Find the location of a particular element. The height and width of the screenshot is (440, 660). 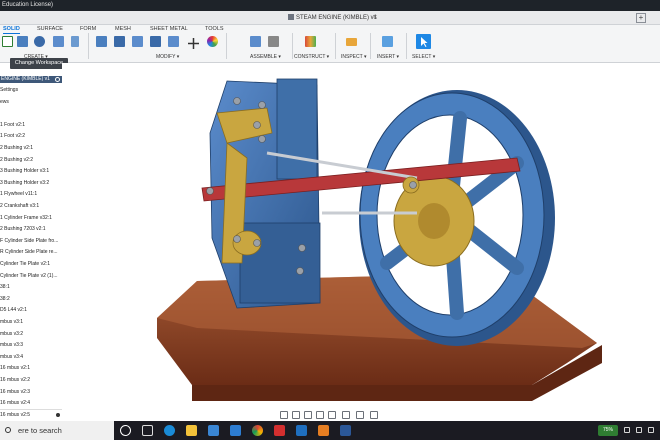

browser-pin-icon is located at coordinates (58, 415).